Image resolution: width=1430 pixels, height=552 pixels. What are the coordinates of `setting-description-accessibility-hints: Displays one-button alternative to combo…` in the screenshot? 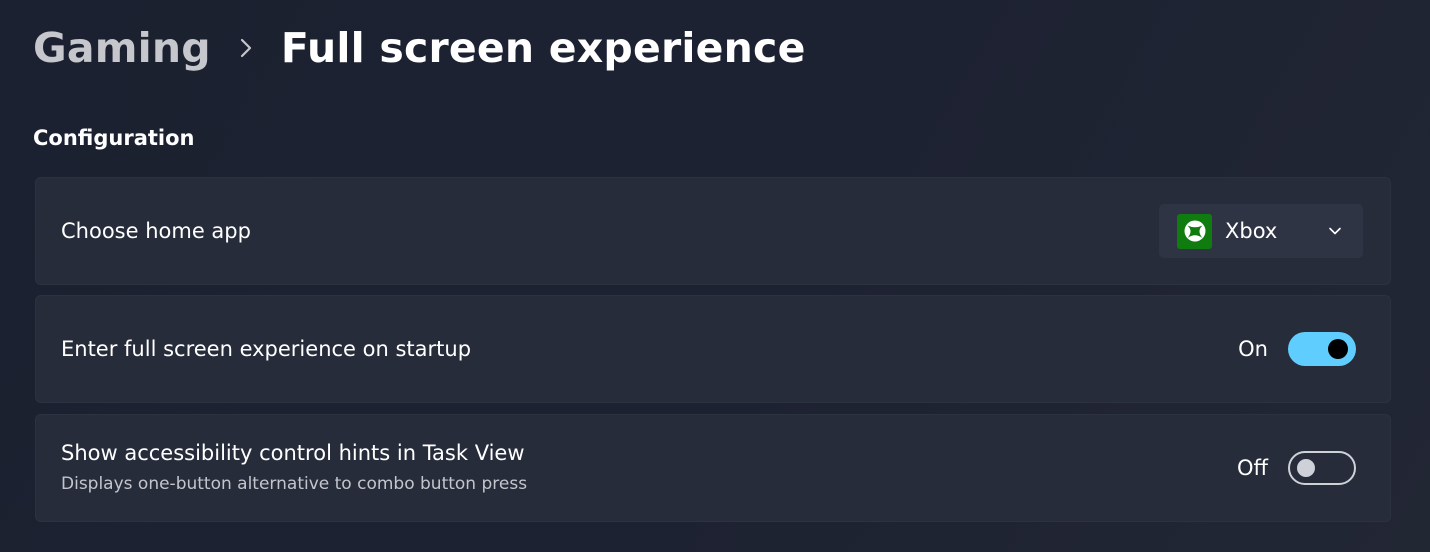 It's located at (294, 484).